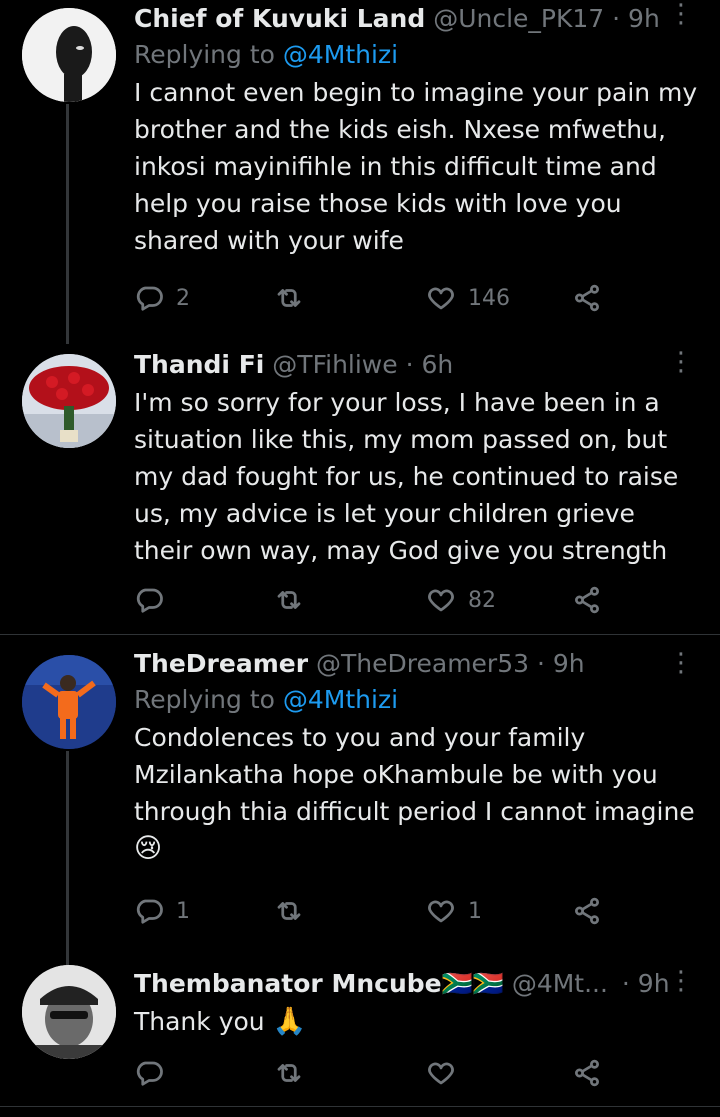 The image size is (720, 1117). Describe the element at coordinates (472, 983) in the screenshot. I see `flag-emoji: 🇿🇦🇿🇦` at that location.